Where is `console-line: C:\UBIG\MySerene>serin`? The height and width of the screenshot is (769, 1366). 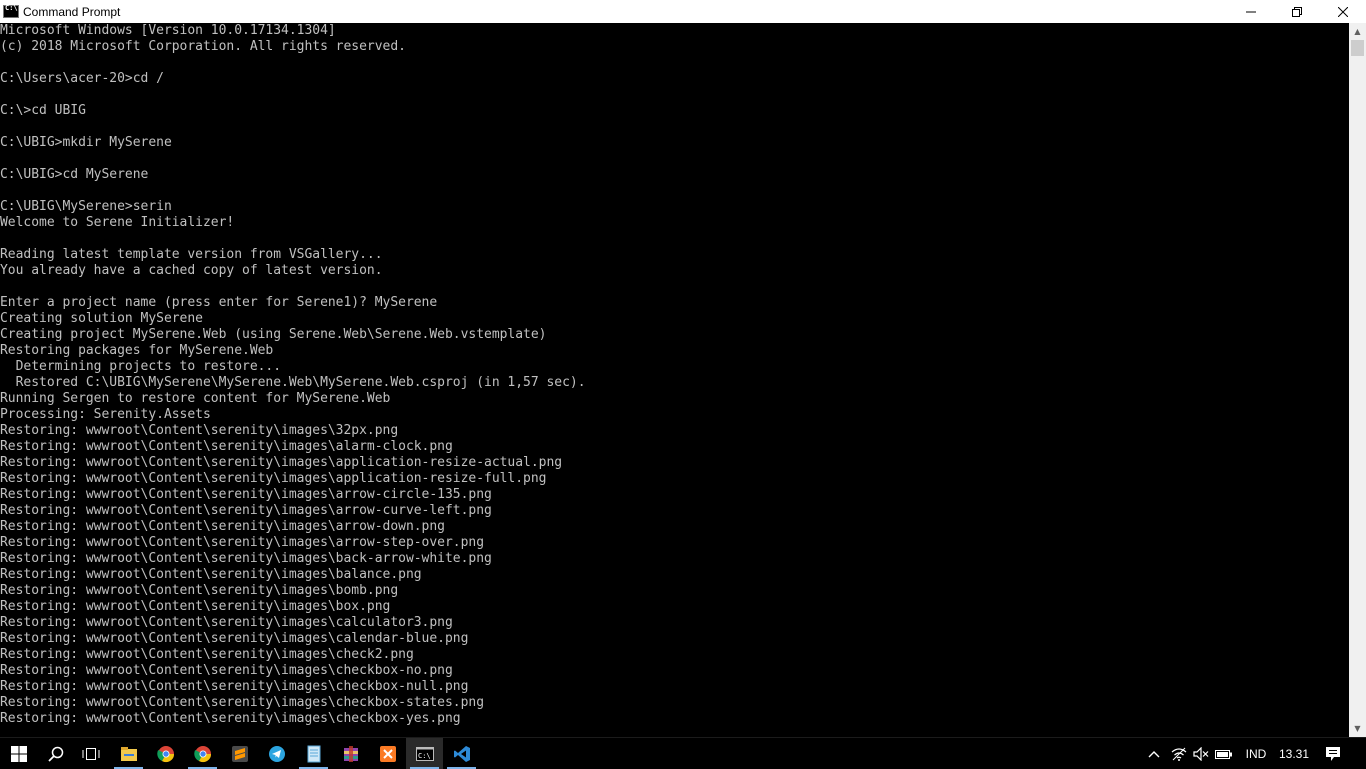
console-line: C:\UBIG\MySerene>serin is located at coordinates (86, 206).